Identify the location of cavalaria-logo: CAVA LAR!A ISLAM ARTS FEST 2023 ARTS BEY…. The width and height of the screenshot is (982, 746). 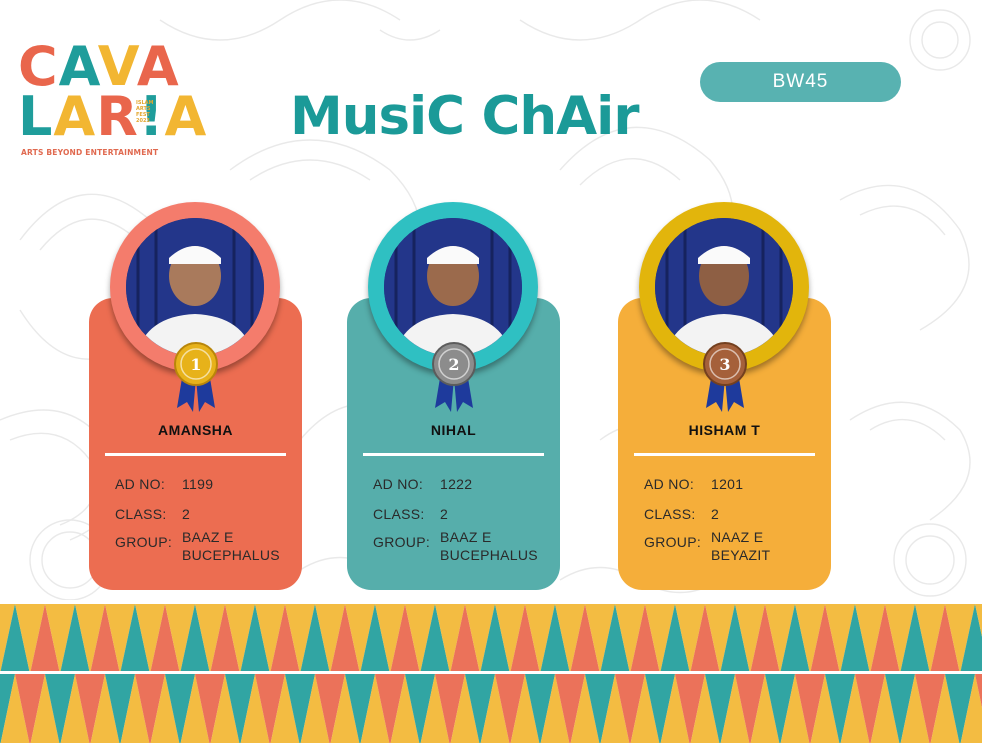
(112, 102).